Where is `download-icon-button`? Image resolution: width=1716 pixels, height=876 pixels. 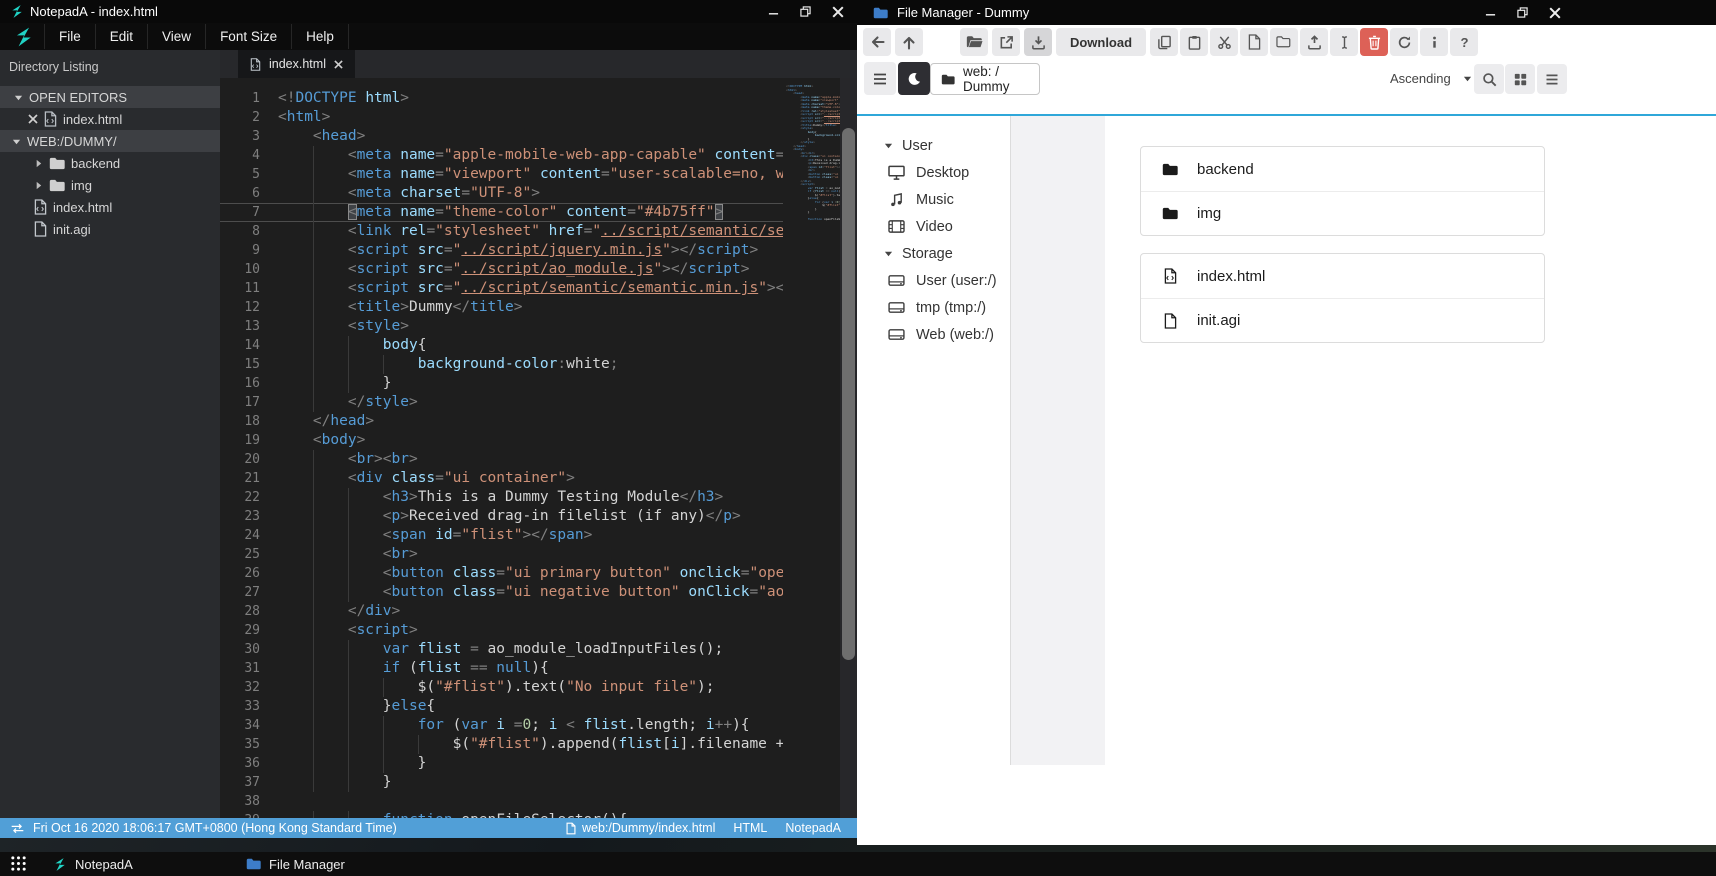
download-icon-button is located at coordinates (1038, 42).